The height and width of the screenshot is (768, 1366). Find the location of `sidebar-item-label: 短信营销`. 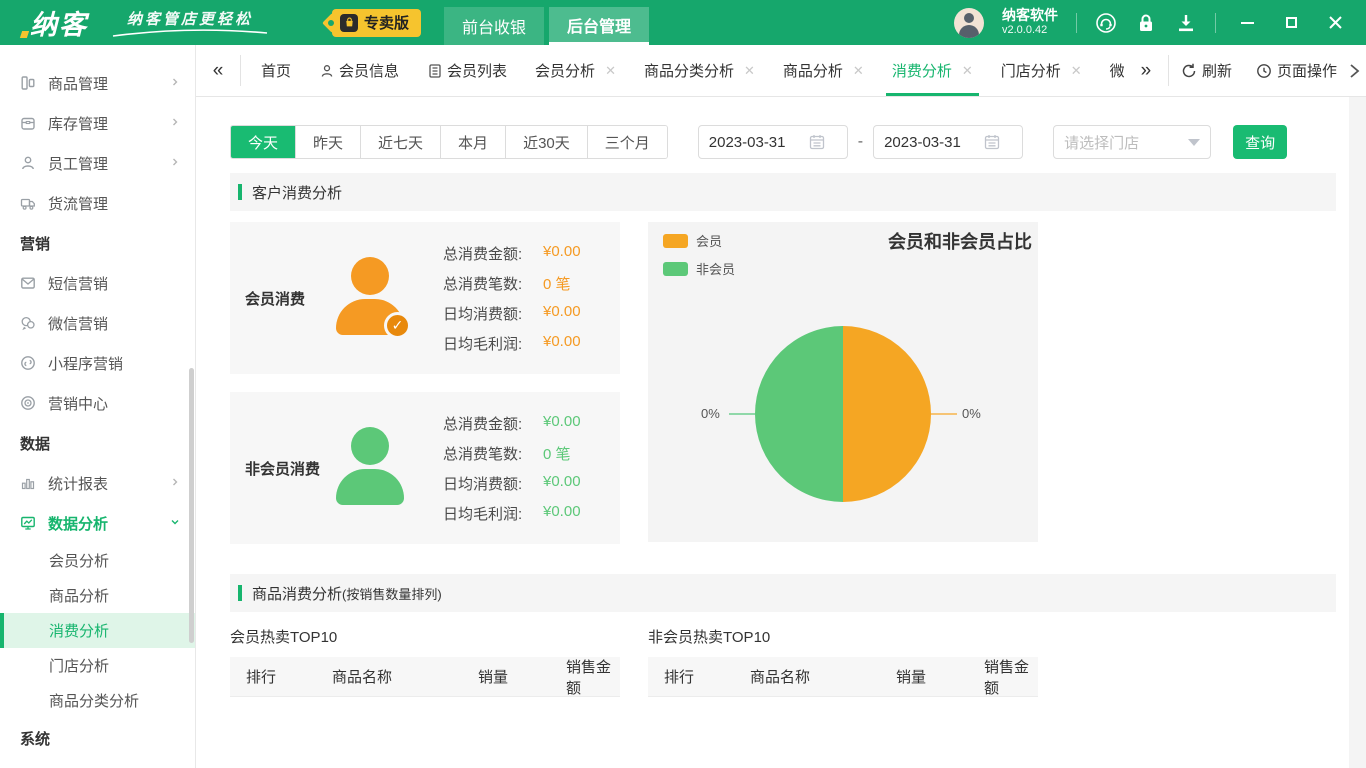

sidebar-item-label: 短信营销 is located at coordinates (78, 284).